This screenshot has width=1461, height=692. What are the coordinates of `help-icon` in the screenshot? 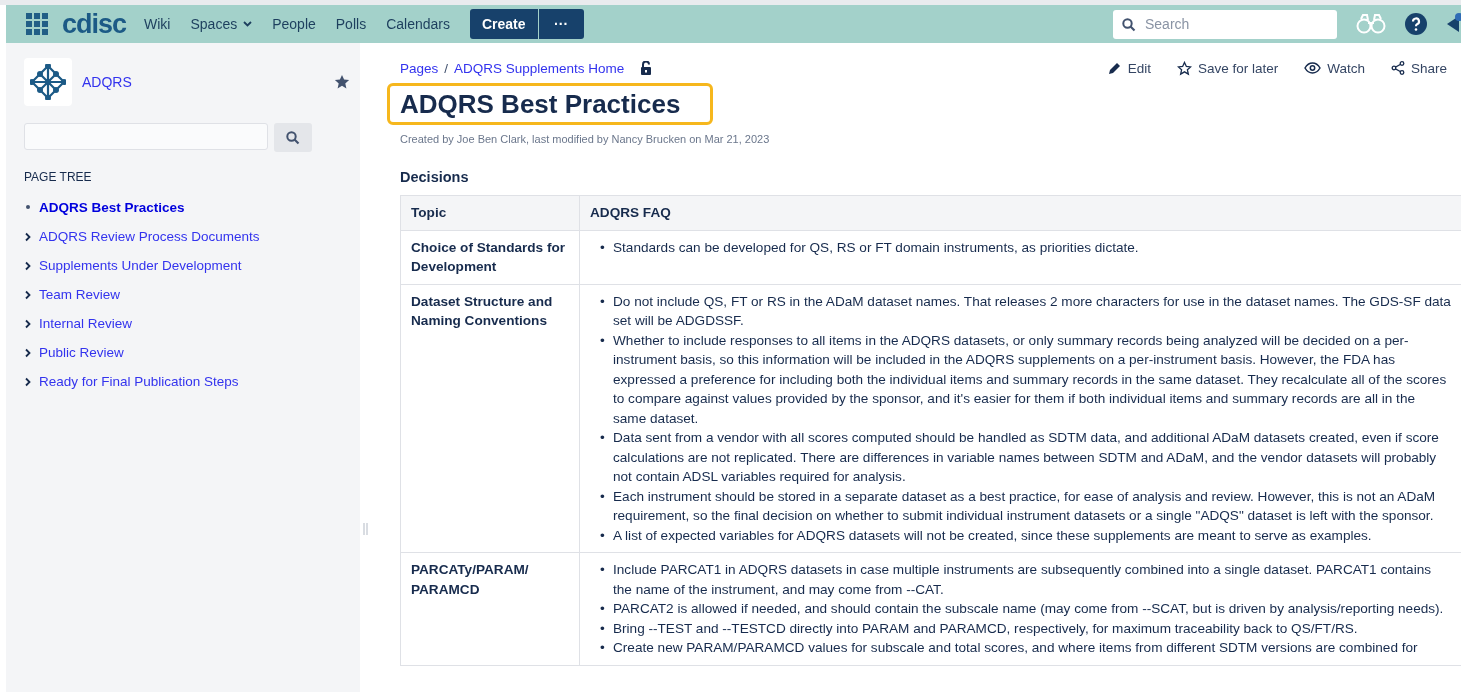 It's located at (1416, 24).